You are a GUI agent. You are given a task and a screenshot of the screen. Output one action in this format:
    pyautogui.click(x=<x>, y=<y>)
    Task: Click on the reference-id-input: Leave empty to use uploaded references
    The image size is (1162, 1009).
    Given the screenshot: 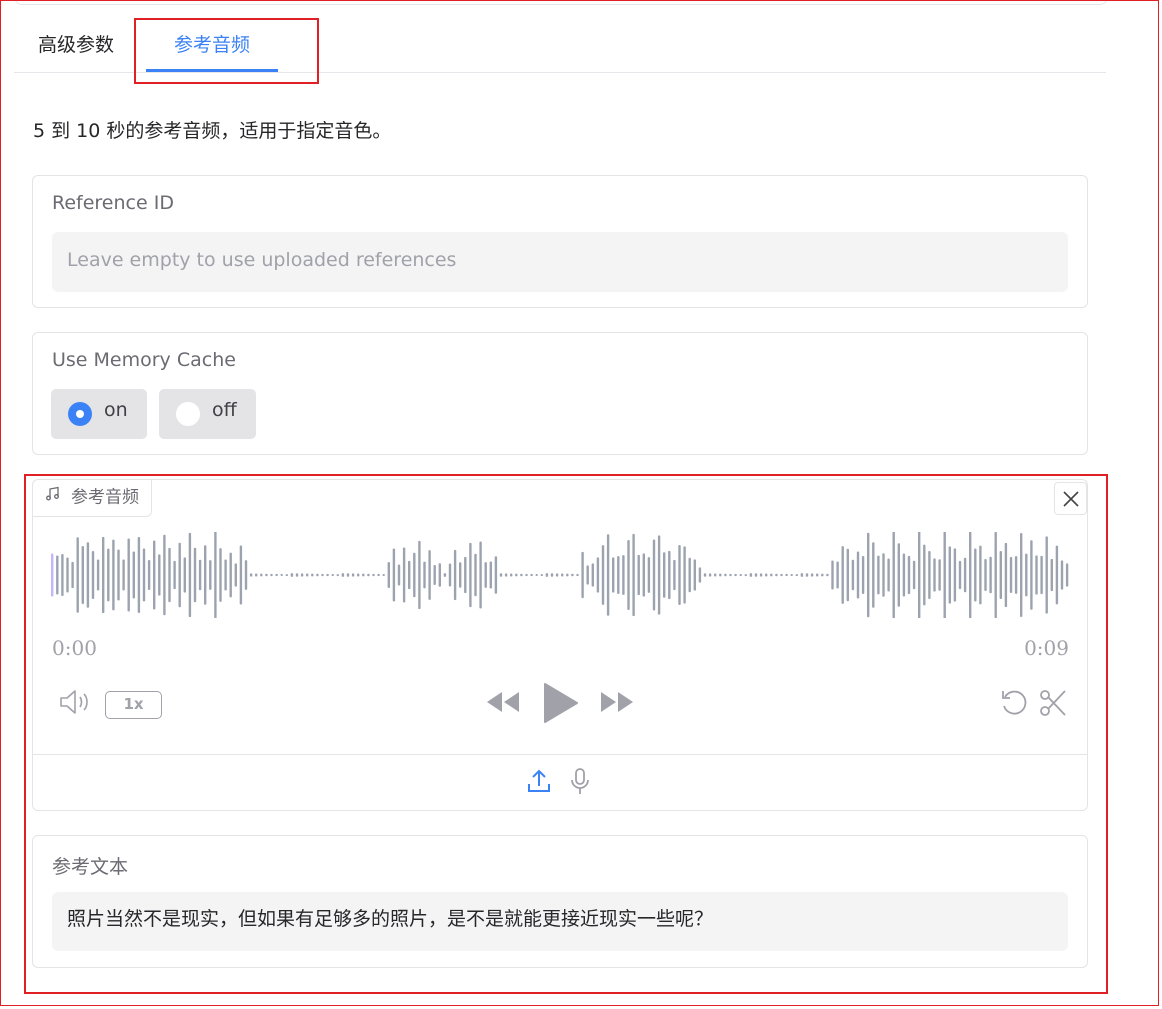 What is the action you would take?
    pyautogui.click(x=560, y=262)
    